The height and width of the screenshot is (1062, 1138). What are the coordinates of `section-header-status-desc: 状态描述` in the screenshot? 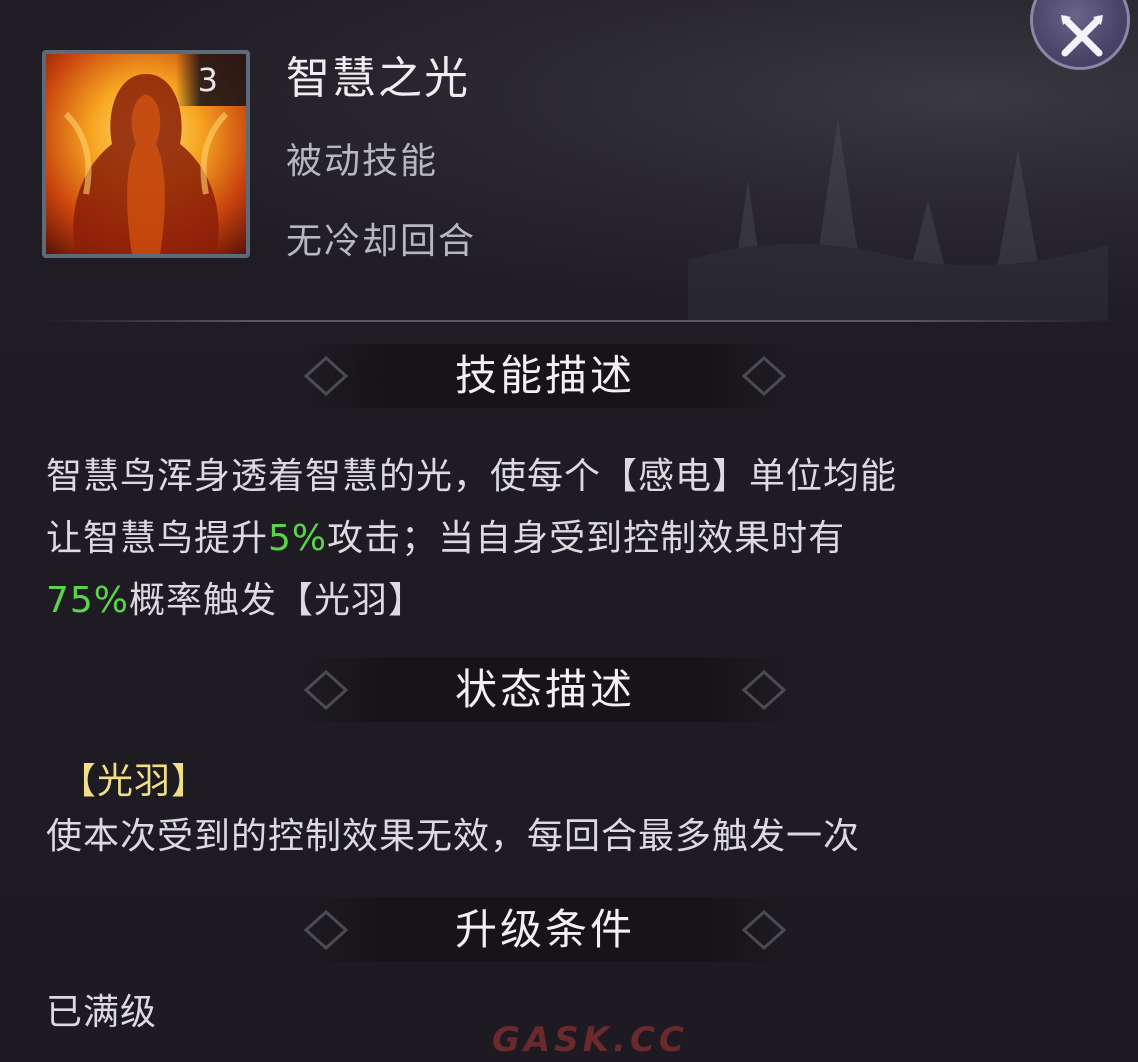 It's located at (545, 690).